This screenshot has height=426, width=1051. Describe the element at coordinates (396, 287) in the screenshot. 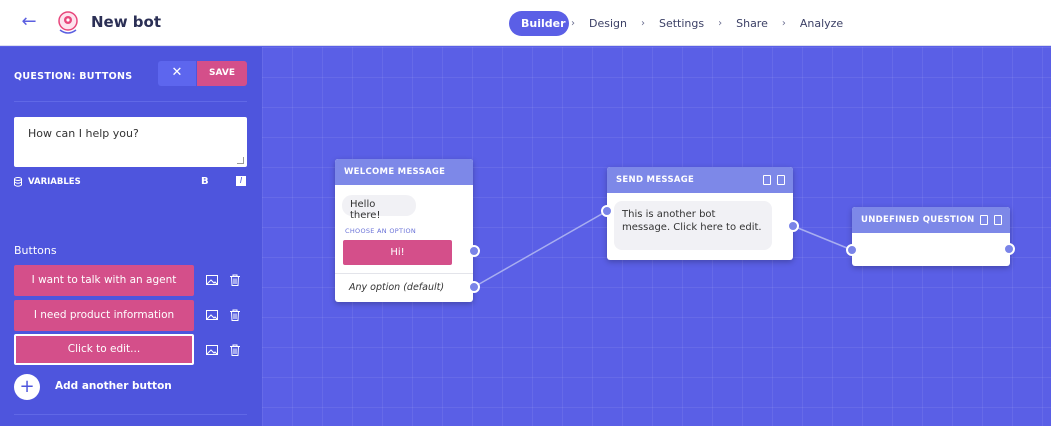

I see `default-option: Any option (default)` at that location.